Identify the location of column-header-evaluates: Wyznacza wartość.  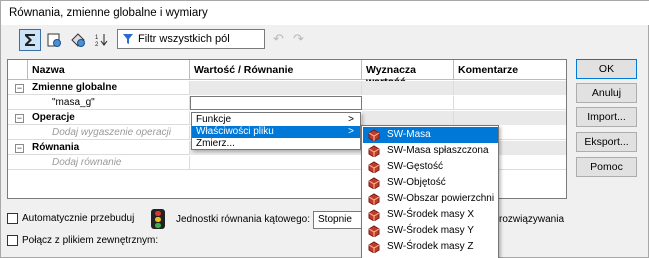
(408, 74).